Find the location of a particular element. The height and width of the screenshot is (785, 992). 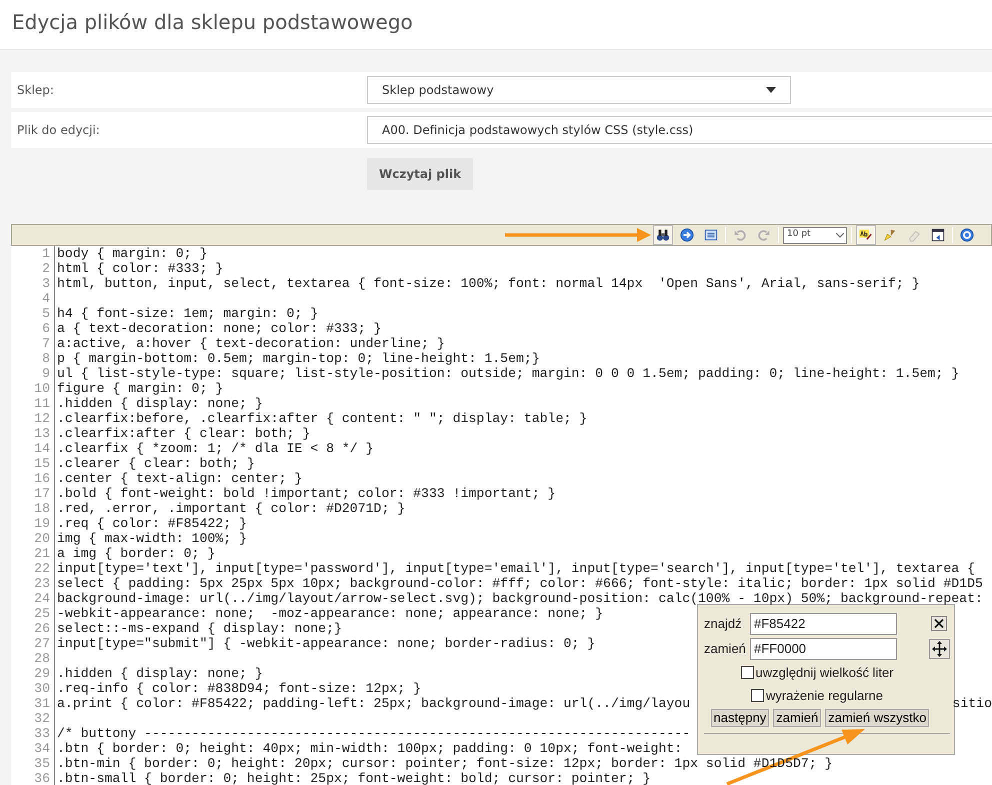

line-number: 32 is located at coordinates (33, 718).